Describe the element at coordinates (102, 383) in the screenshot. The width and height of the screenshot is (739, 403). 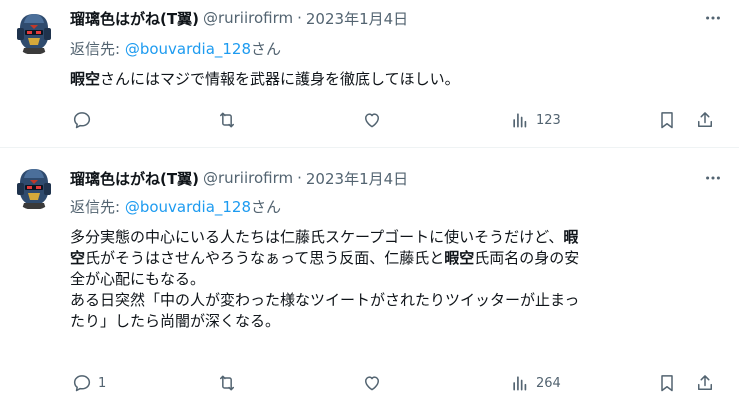
I see `reply-count: 1` at that location.